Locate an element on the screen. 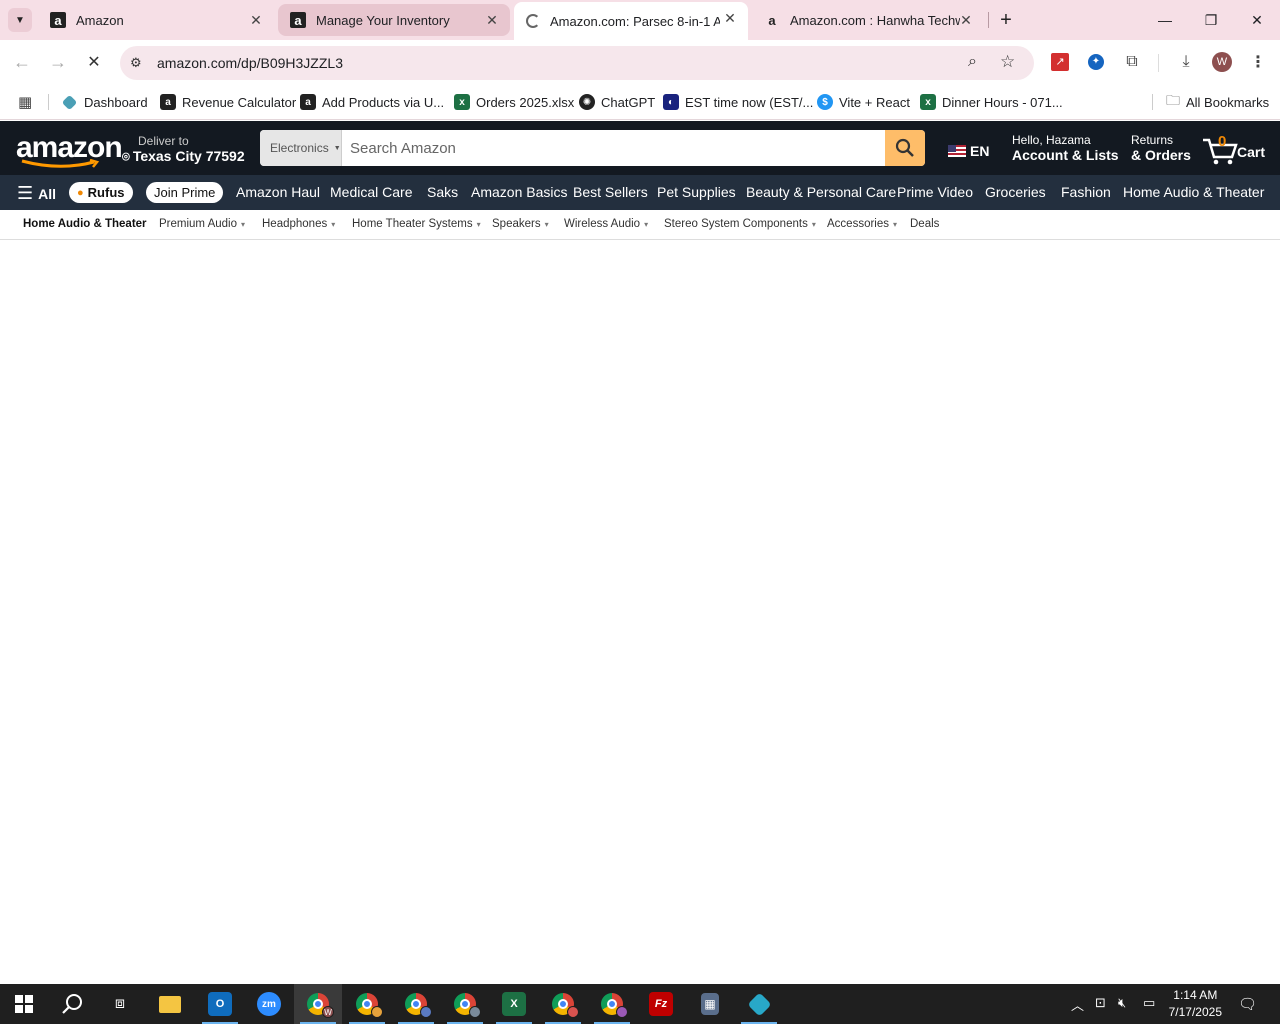 This screenshot has width=1280, height=1024. subnav-deals: Deals is located at coordinates (924, 224).